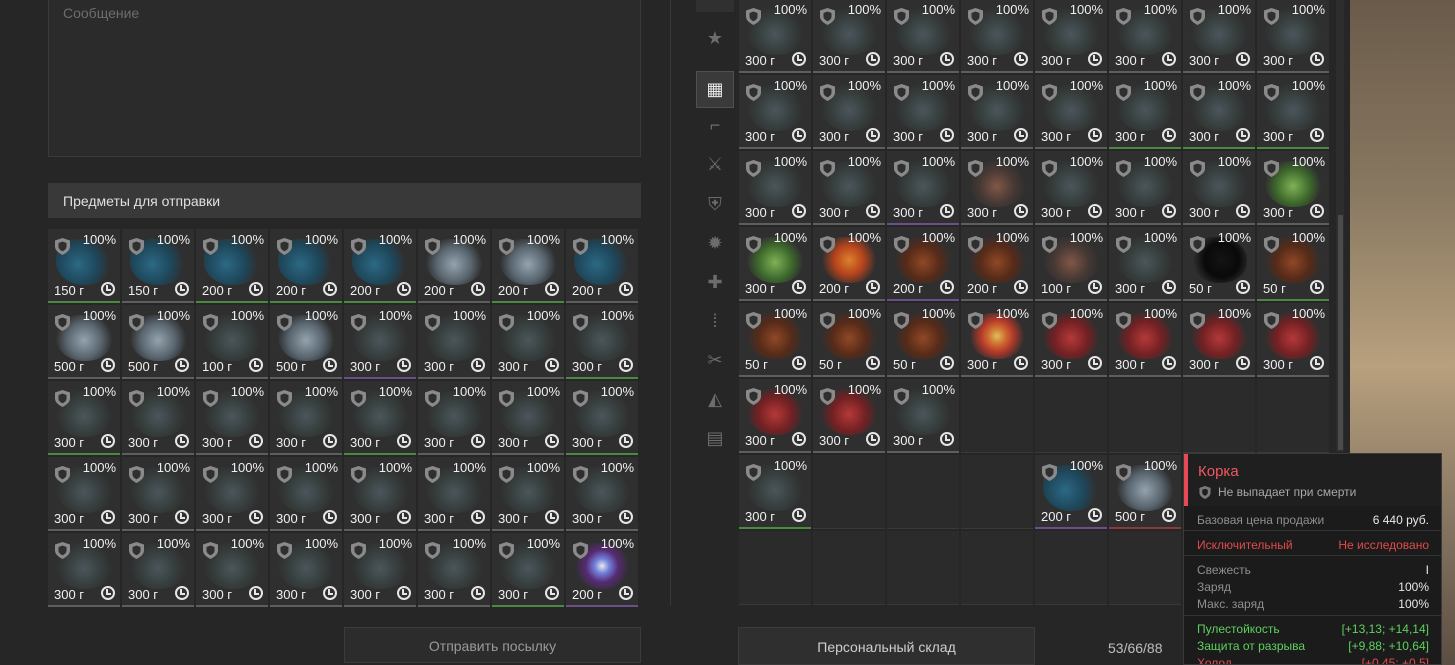  What do you see at coordinates (715, 204) in the screenshot?
I see `armor-icon: ⛨` at bounding box center [715, 204].